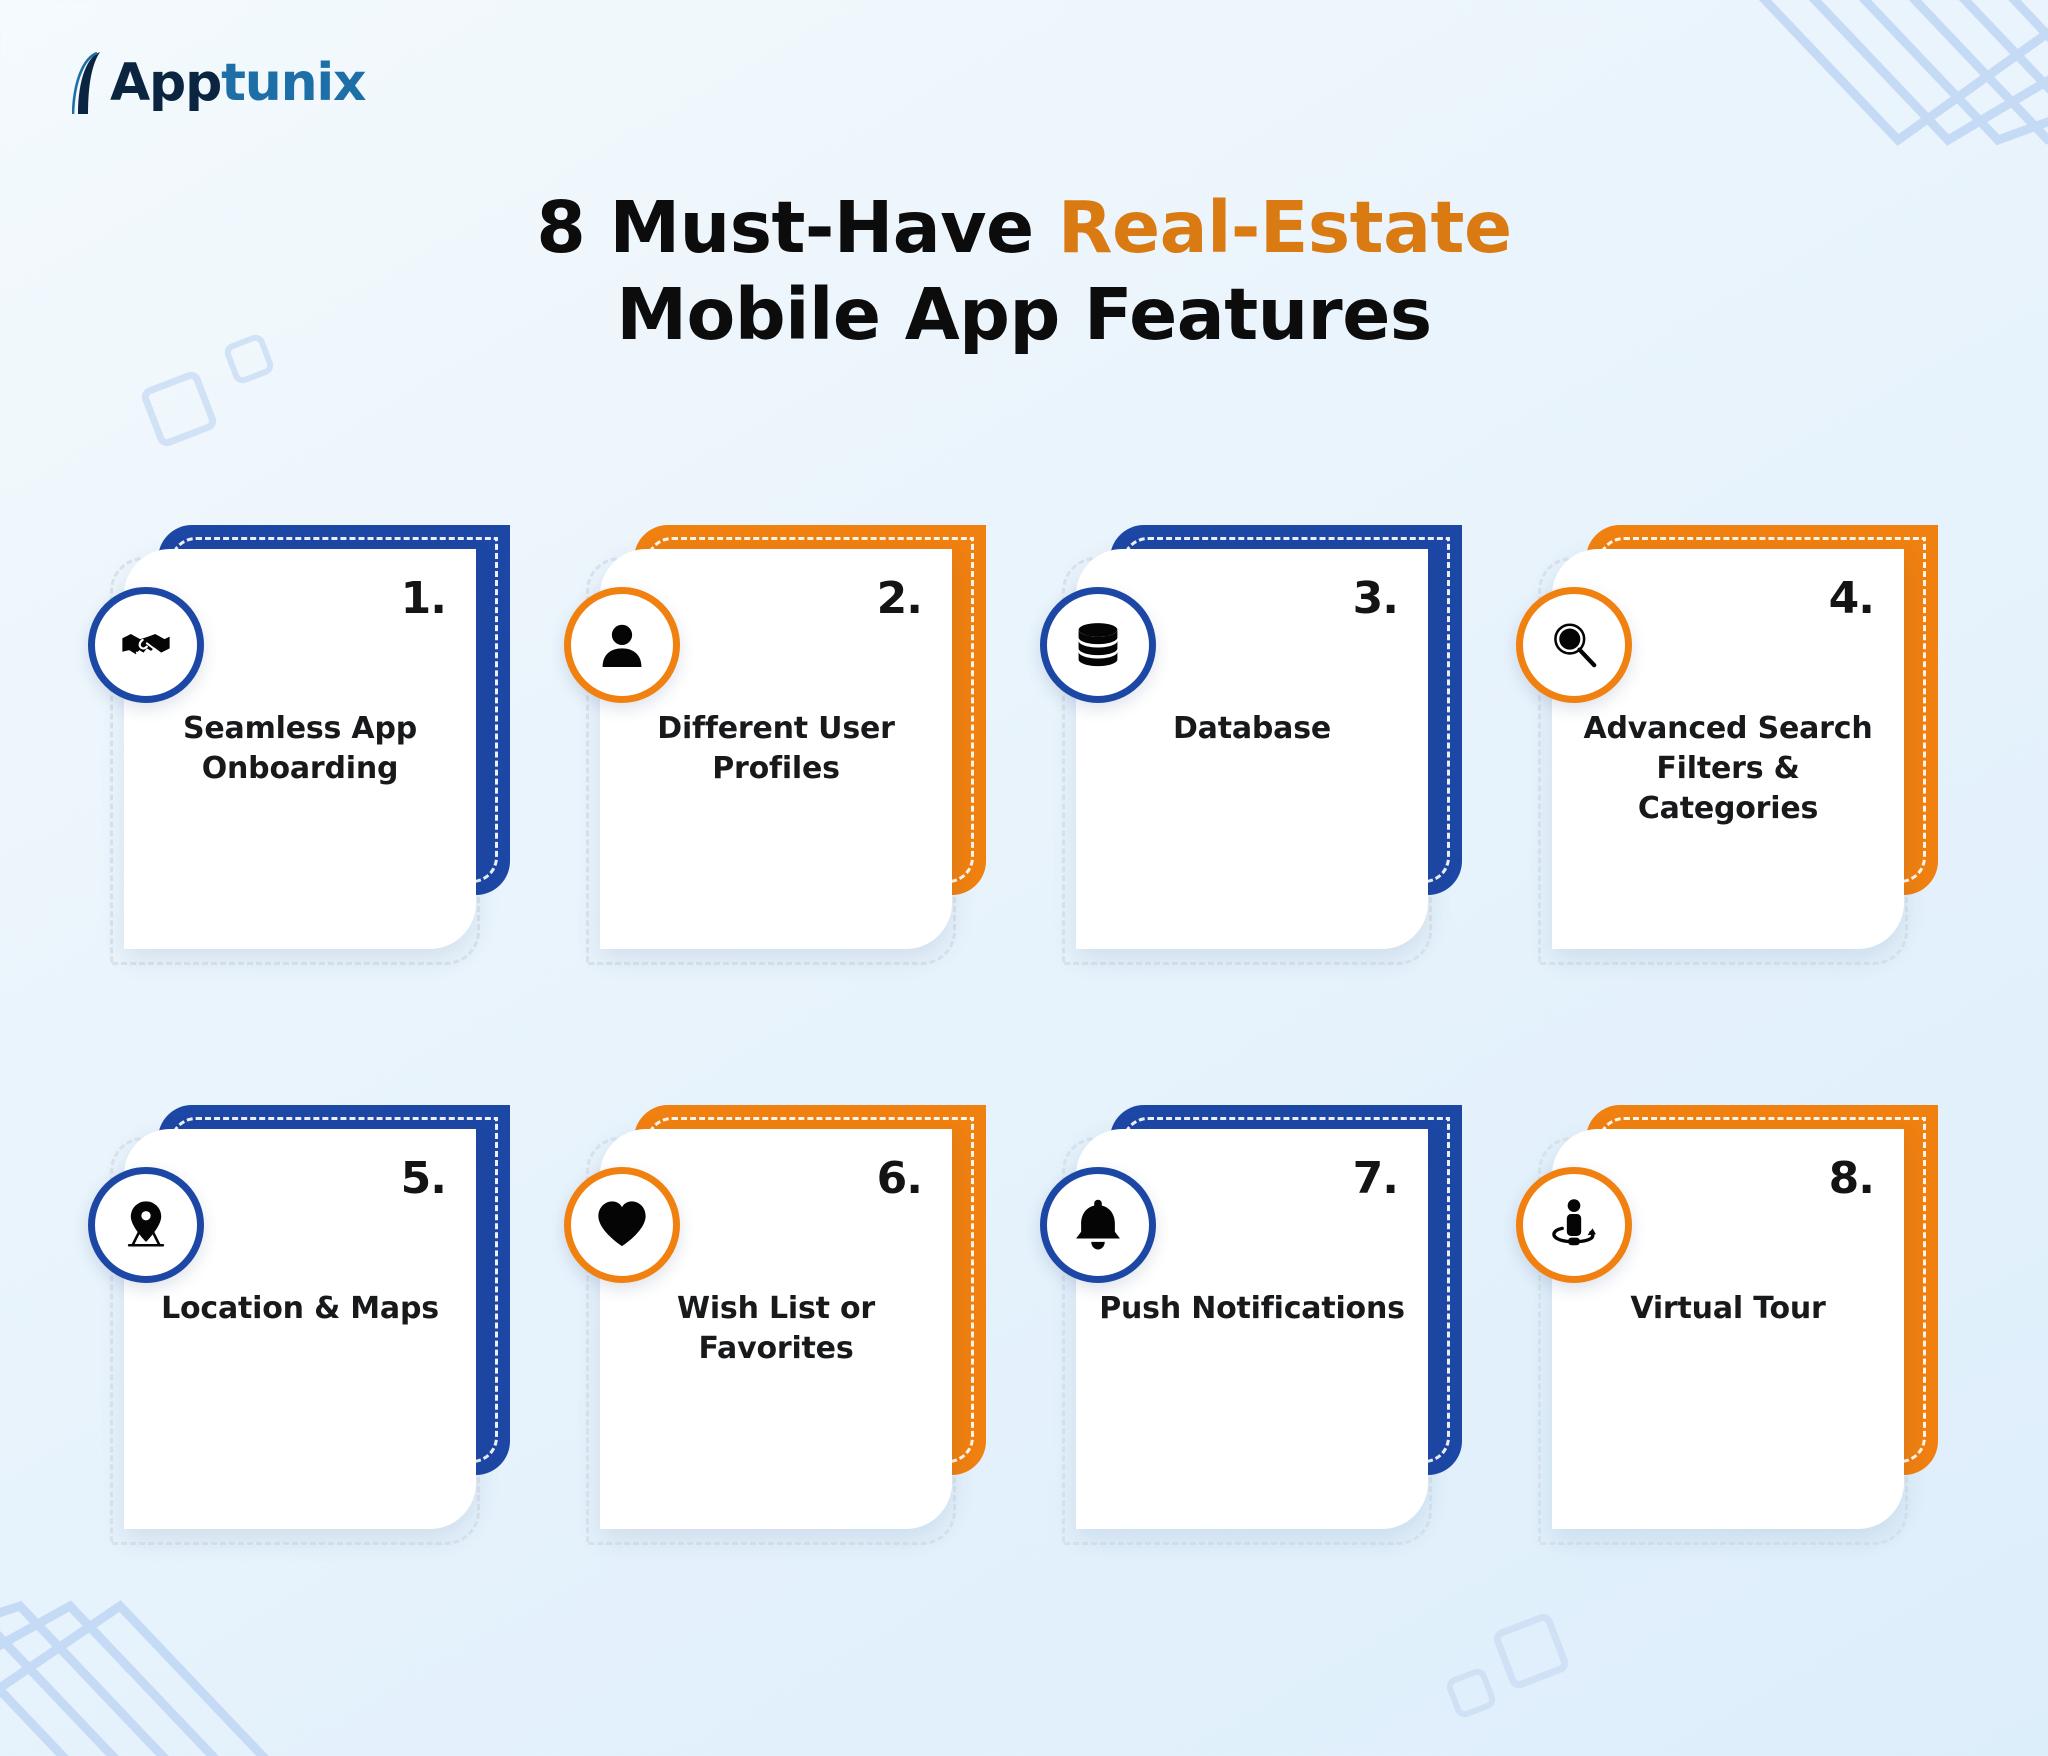  What do you see at coordinates (1252, 1308) in the screenshot?
I see `card-label: Push Notifications` at bounding box center [1252, 1308].